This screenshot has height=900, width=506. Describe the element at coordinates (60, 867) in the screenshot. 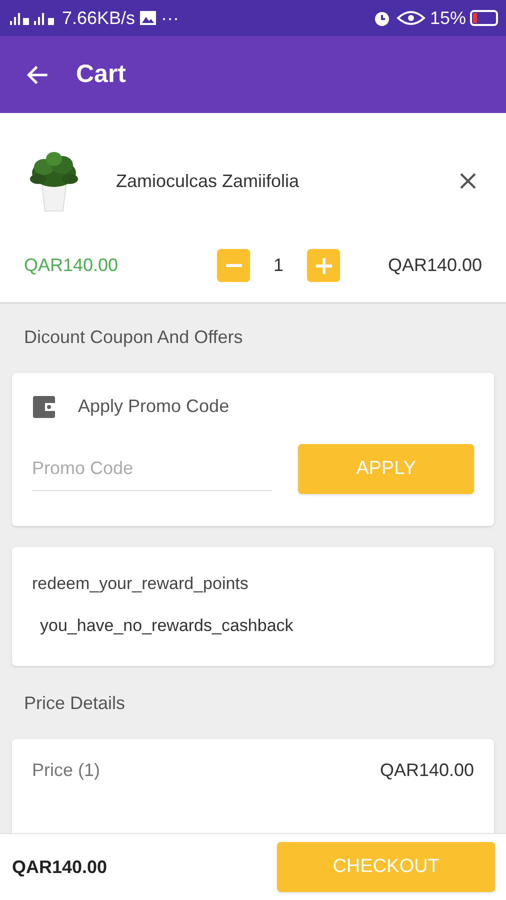

I see `cart-total: QAR140.00` at that location.